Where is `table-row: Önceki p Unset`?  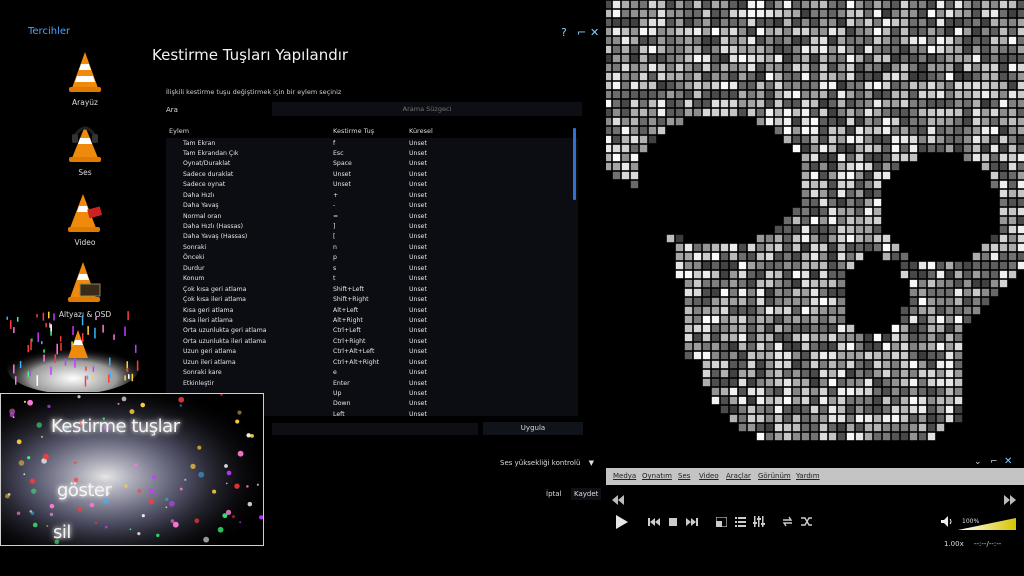
table-row: Önceki p Unset is located at coordinates (369, 258).